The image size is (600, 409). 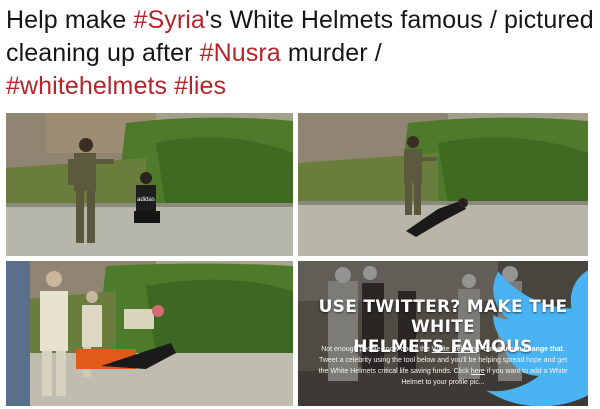 What do you see at coordinates (200, 86) in the screenshot?
I see `hashtag-lies-link: #lies` at bounding box center [200, 86].